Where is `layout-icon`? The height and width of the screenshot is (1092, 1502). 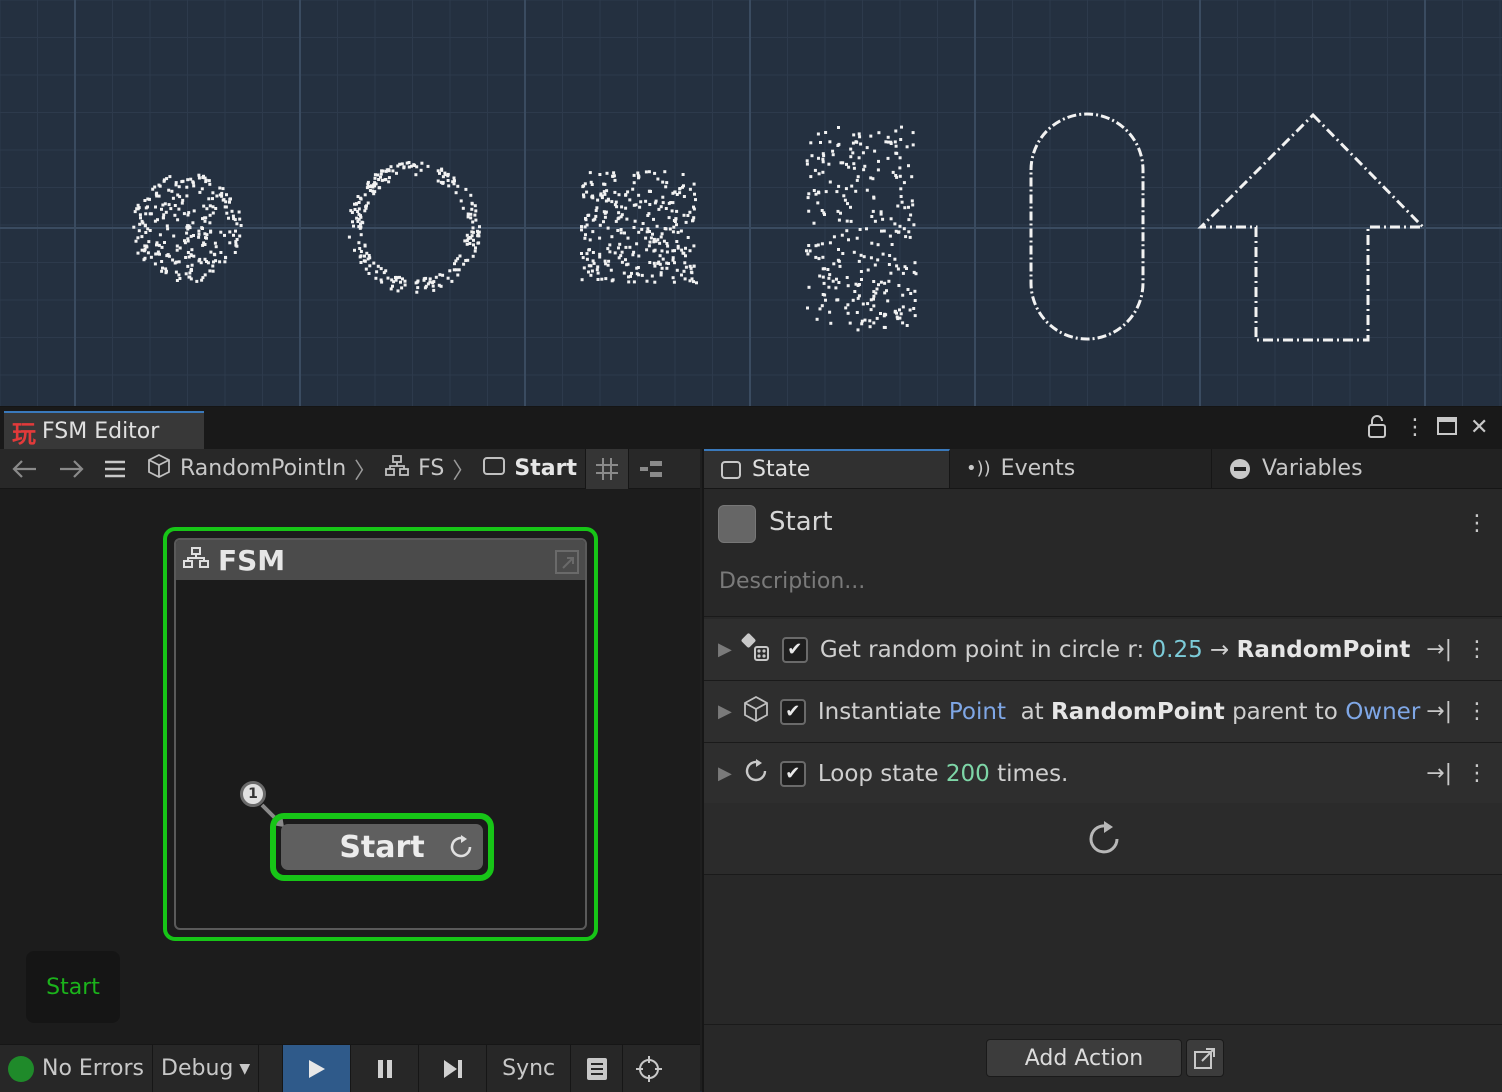
layout-icon is located at coordinates (651, 469).